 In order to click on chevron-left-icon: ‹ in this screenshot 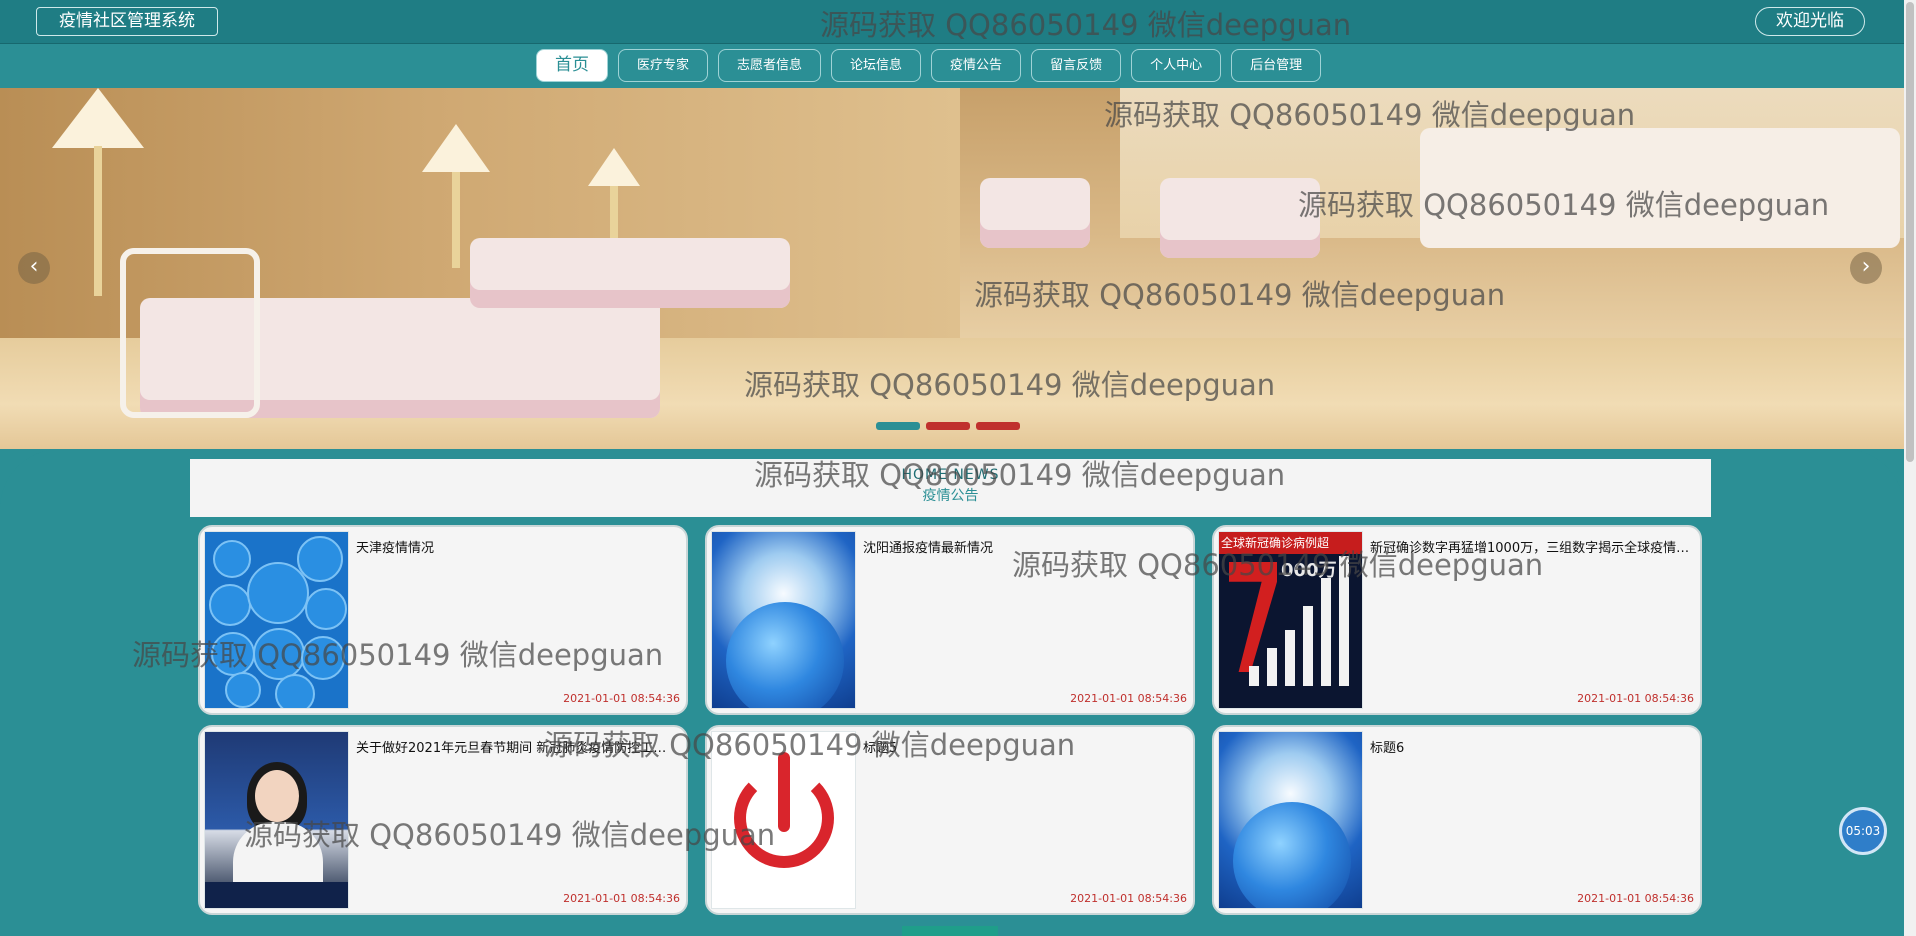, I will do `click(34, 266)`.